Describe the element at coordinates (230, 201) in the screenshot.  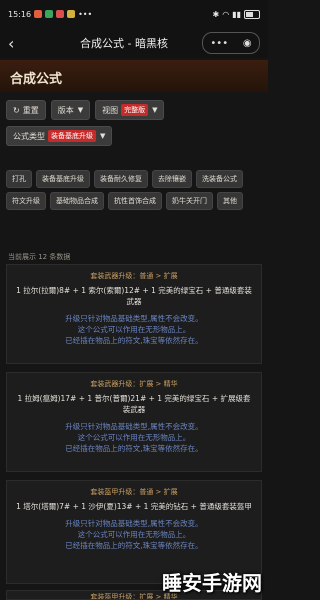
I see `category-button: 其他` at that location.